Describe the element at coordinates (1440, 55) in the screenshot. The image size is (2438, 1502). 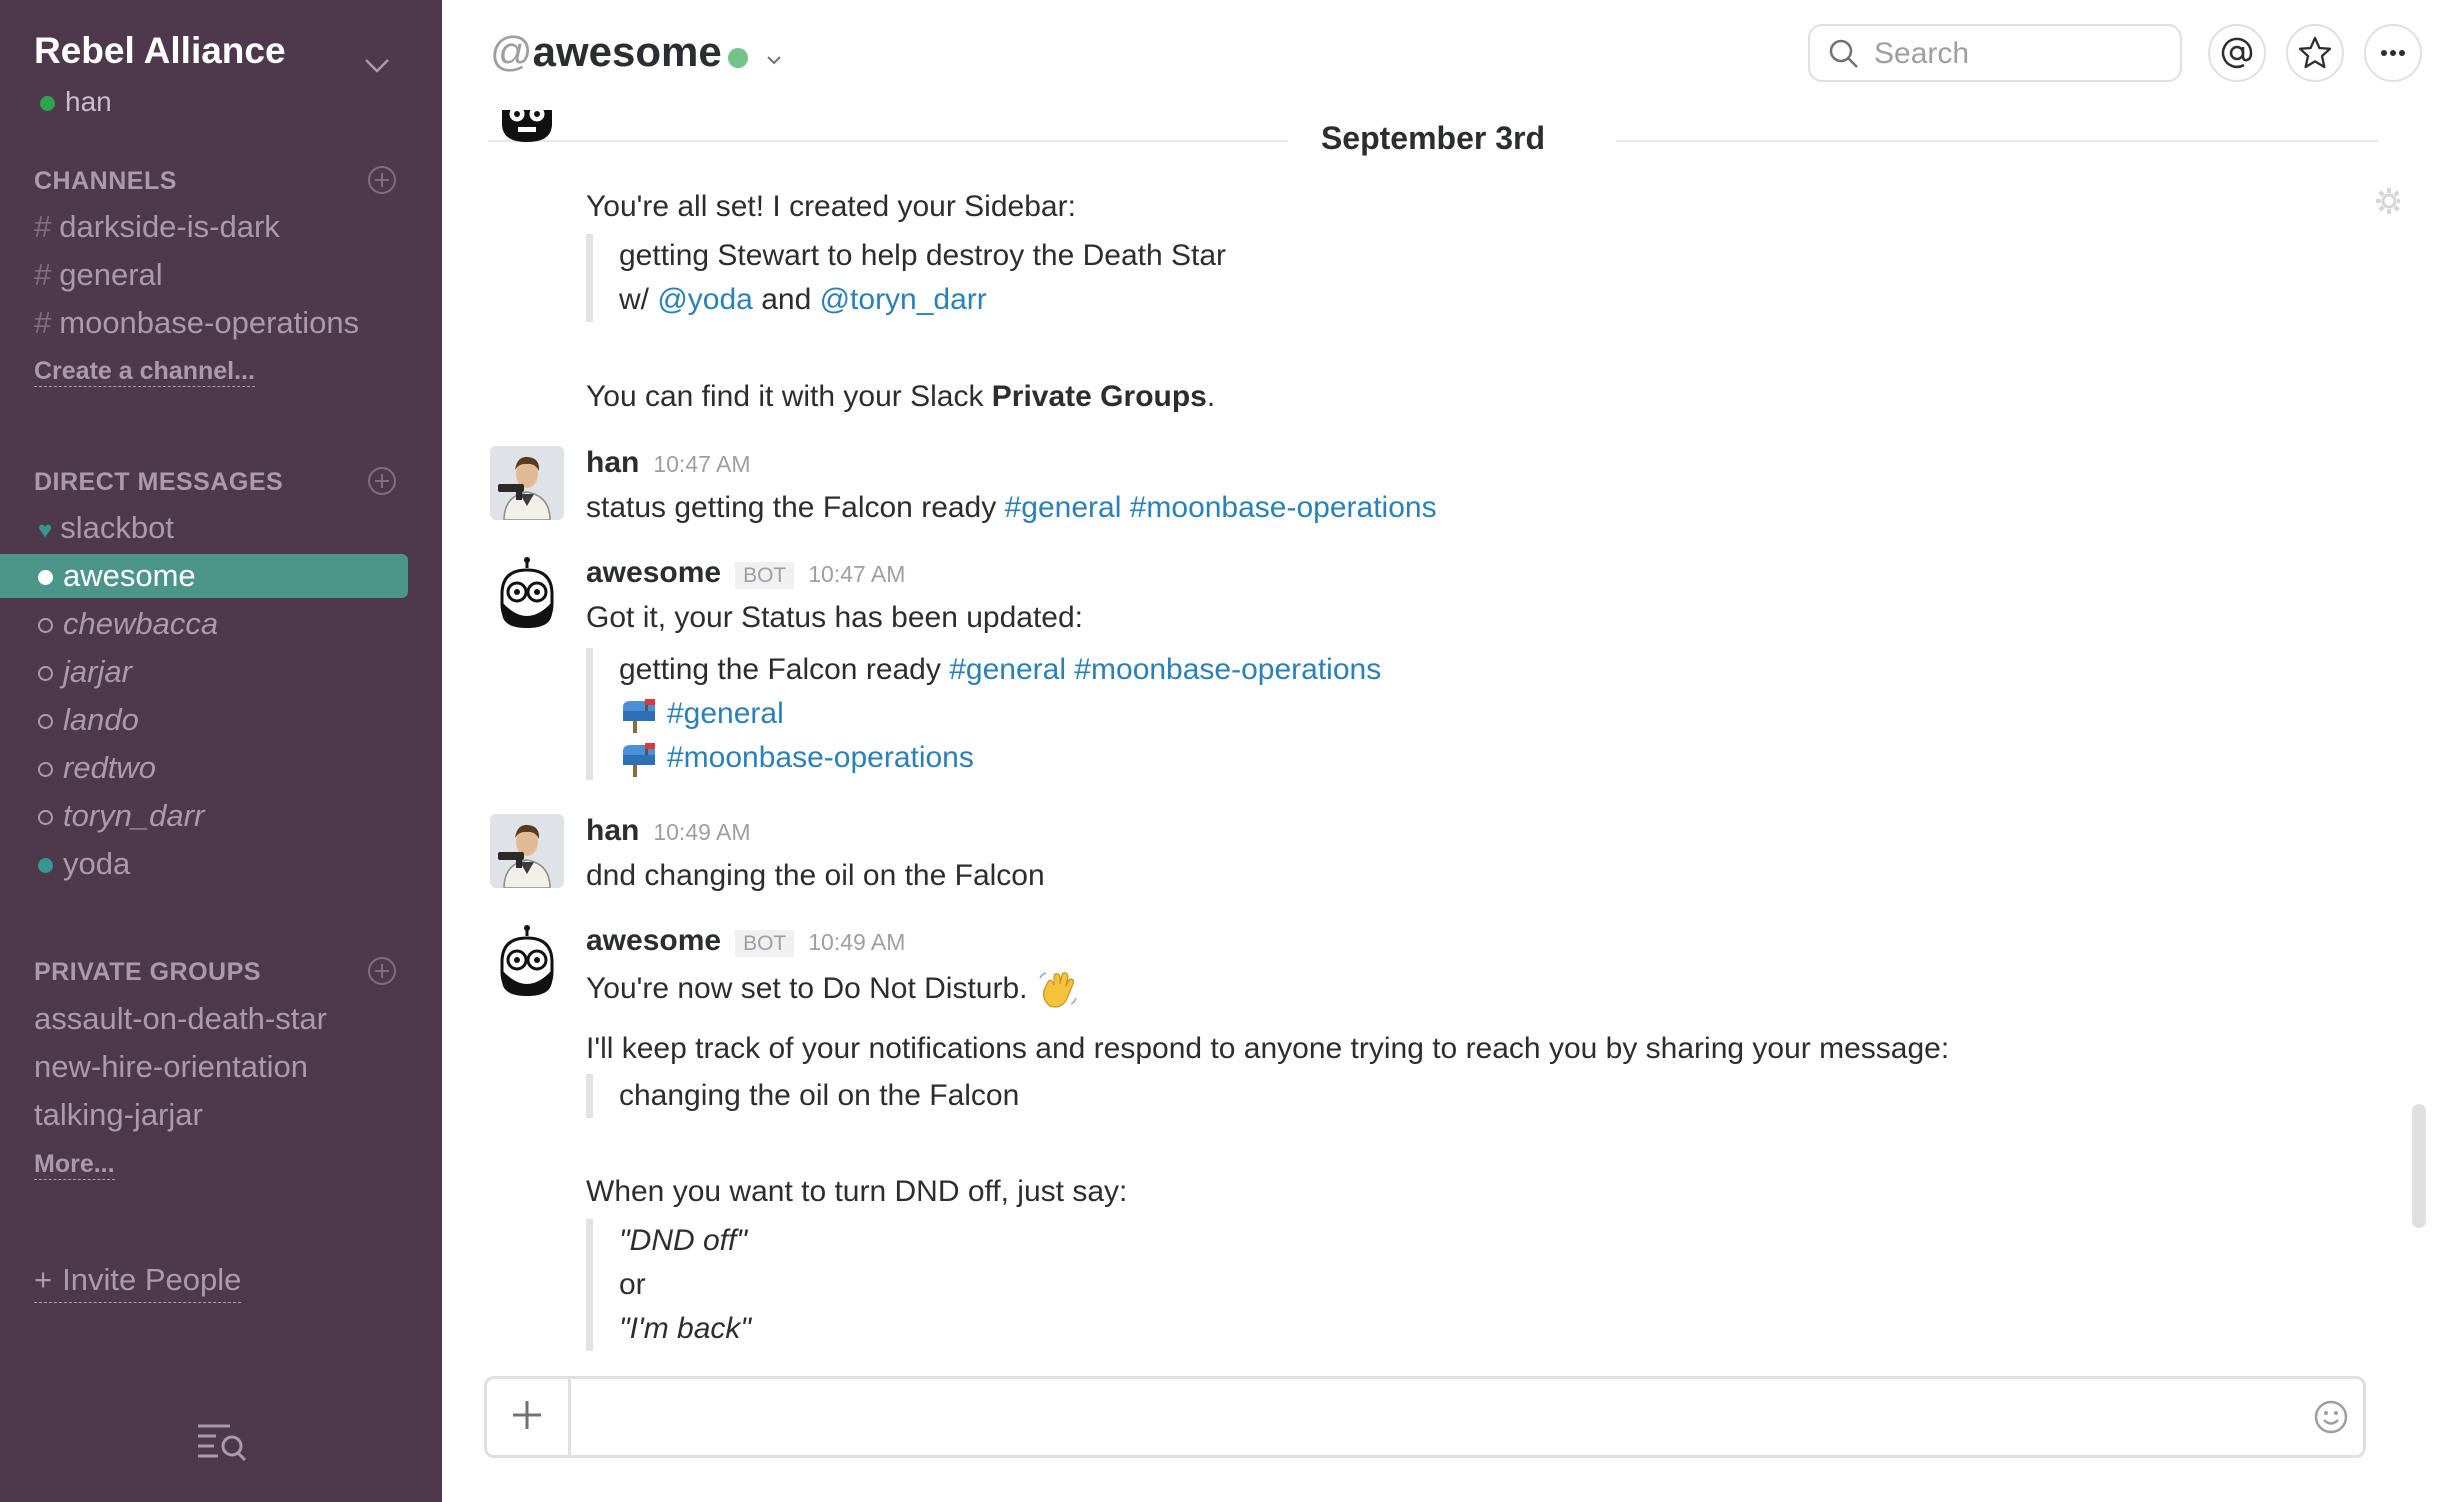
I see `channel-header: @awesome` at that location.